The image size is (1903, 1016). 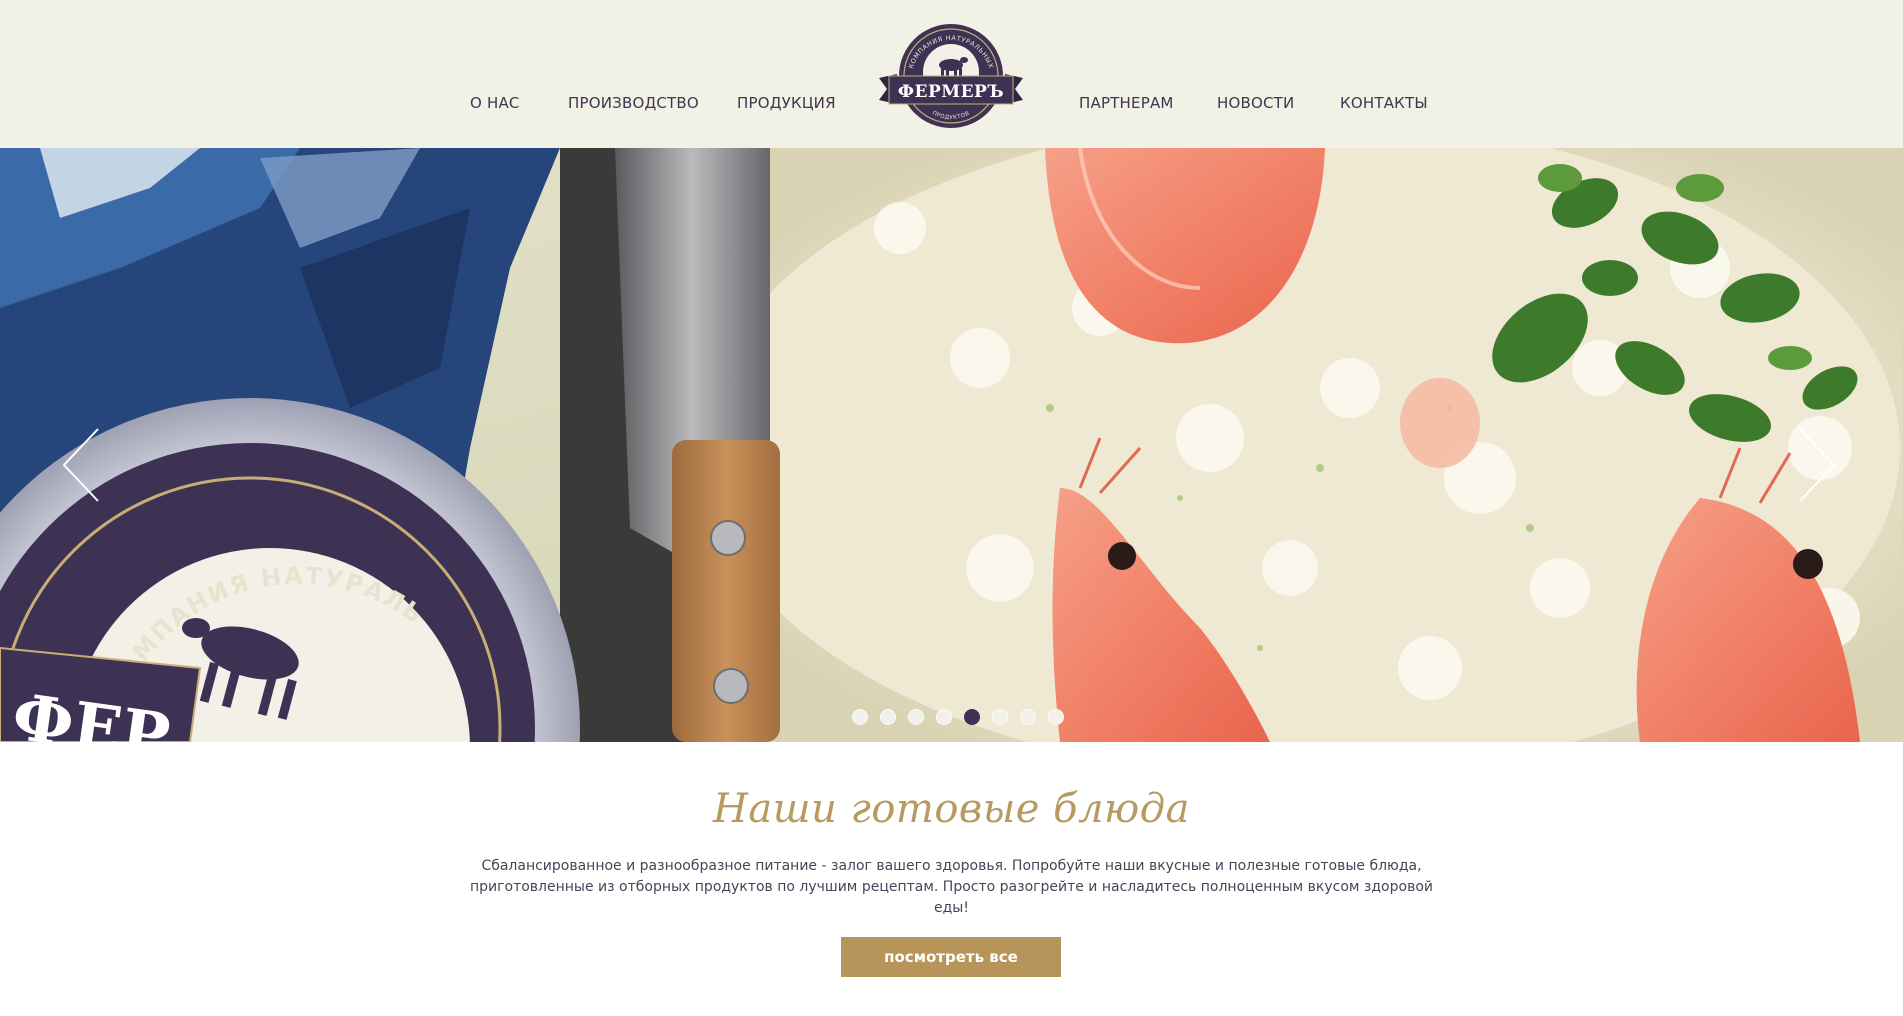 What do you see at coordinates (1255, 103) in the screenshot?
I see `nav-news: НОВОСТИ` at bounding box center [1255, 103].